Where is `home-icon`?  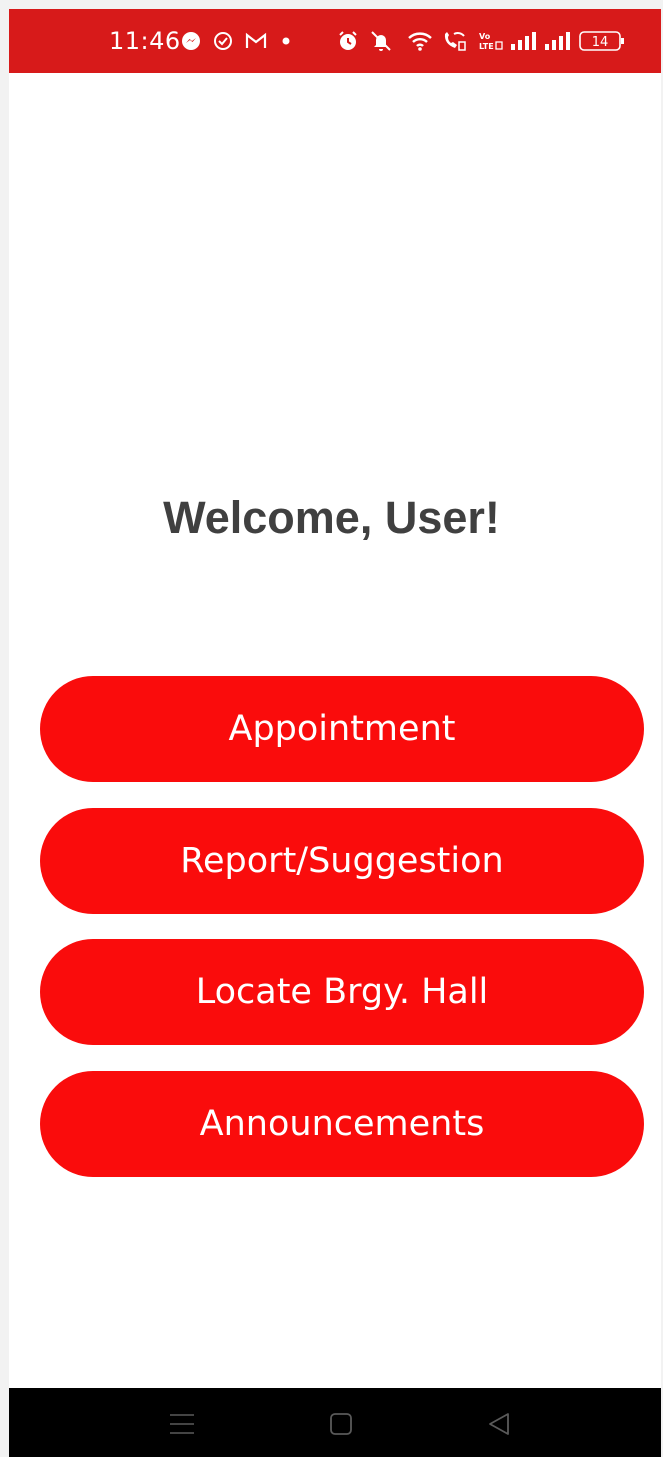 home-icon is located at coordinates (341, 1424).